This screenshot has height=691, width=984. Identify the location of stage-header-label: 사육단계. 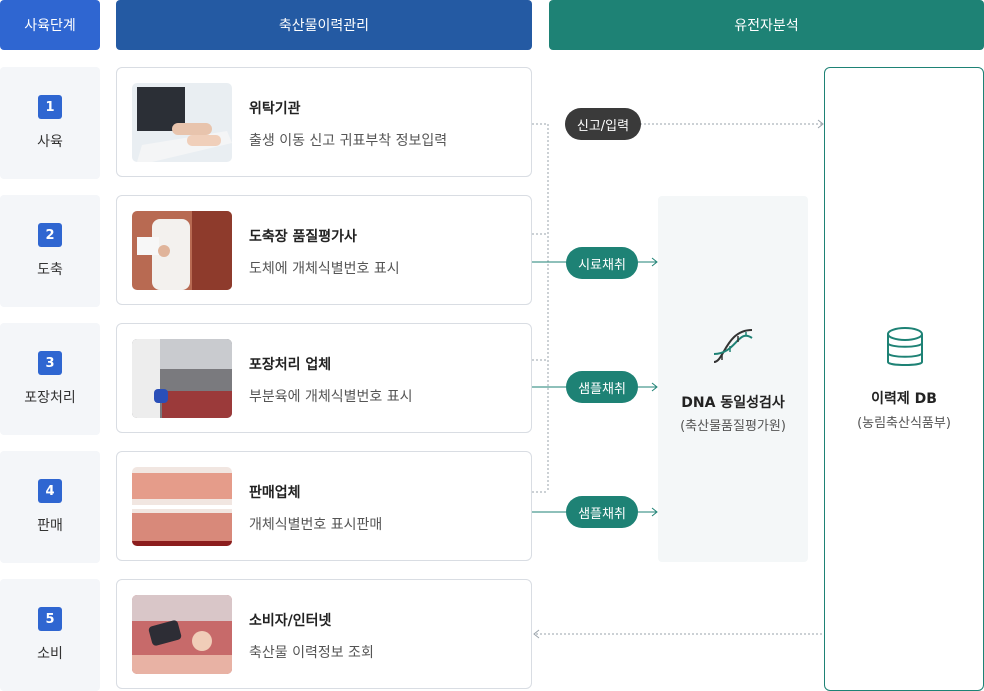
(50, 26).